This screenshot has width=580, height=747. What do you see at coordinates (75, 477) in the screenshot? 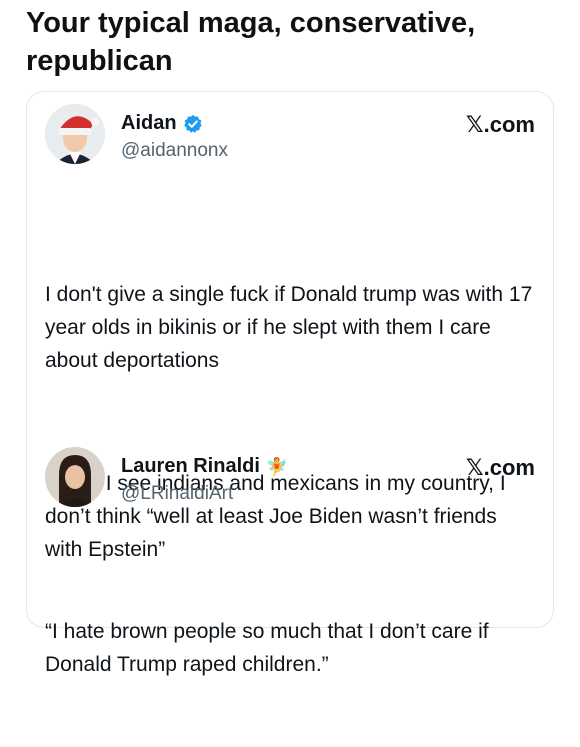
I see `woman-portrait-avatar-icon` at bounding box center [75, 477].